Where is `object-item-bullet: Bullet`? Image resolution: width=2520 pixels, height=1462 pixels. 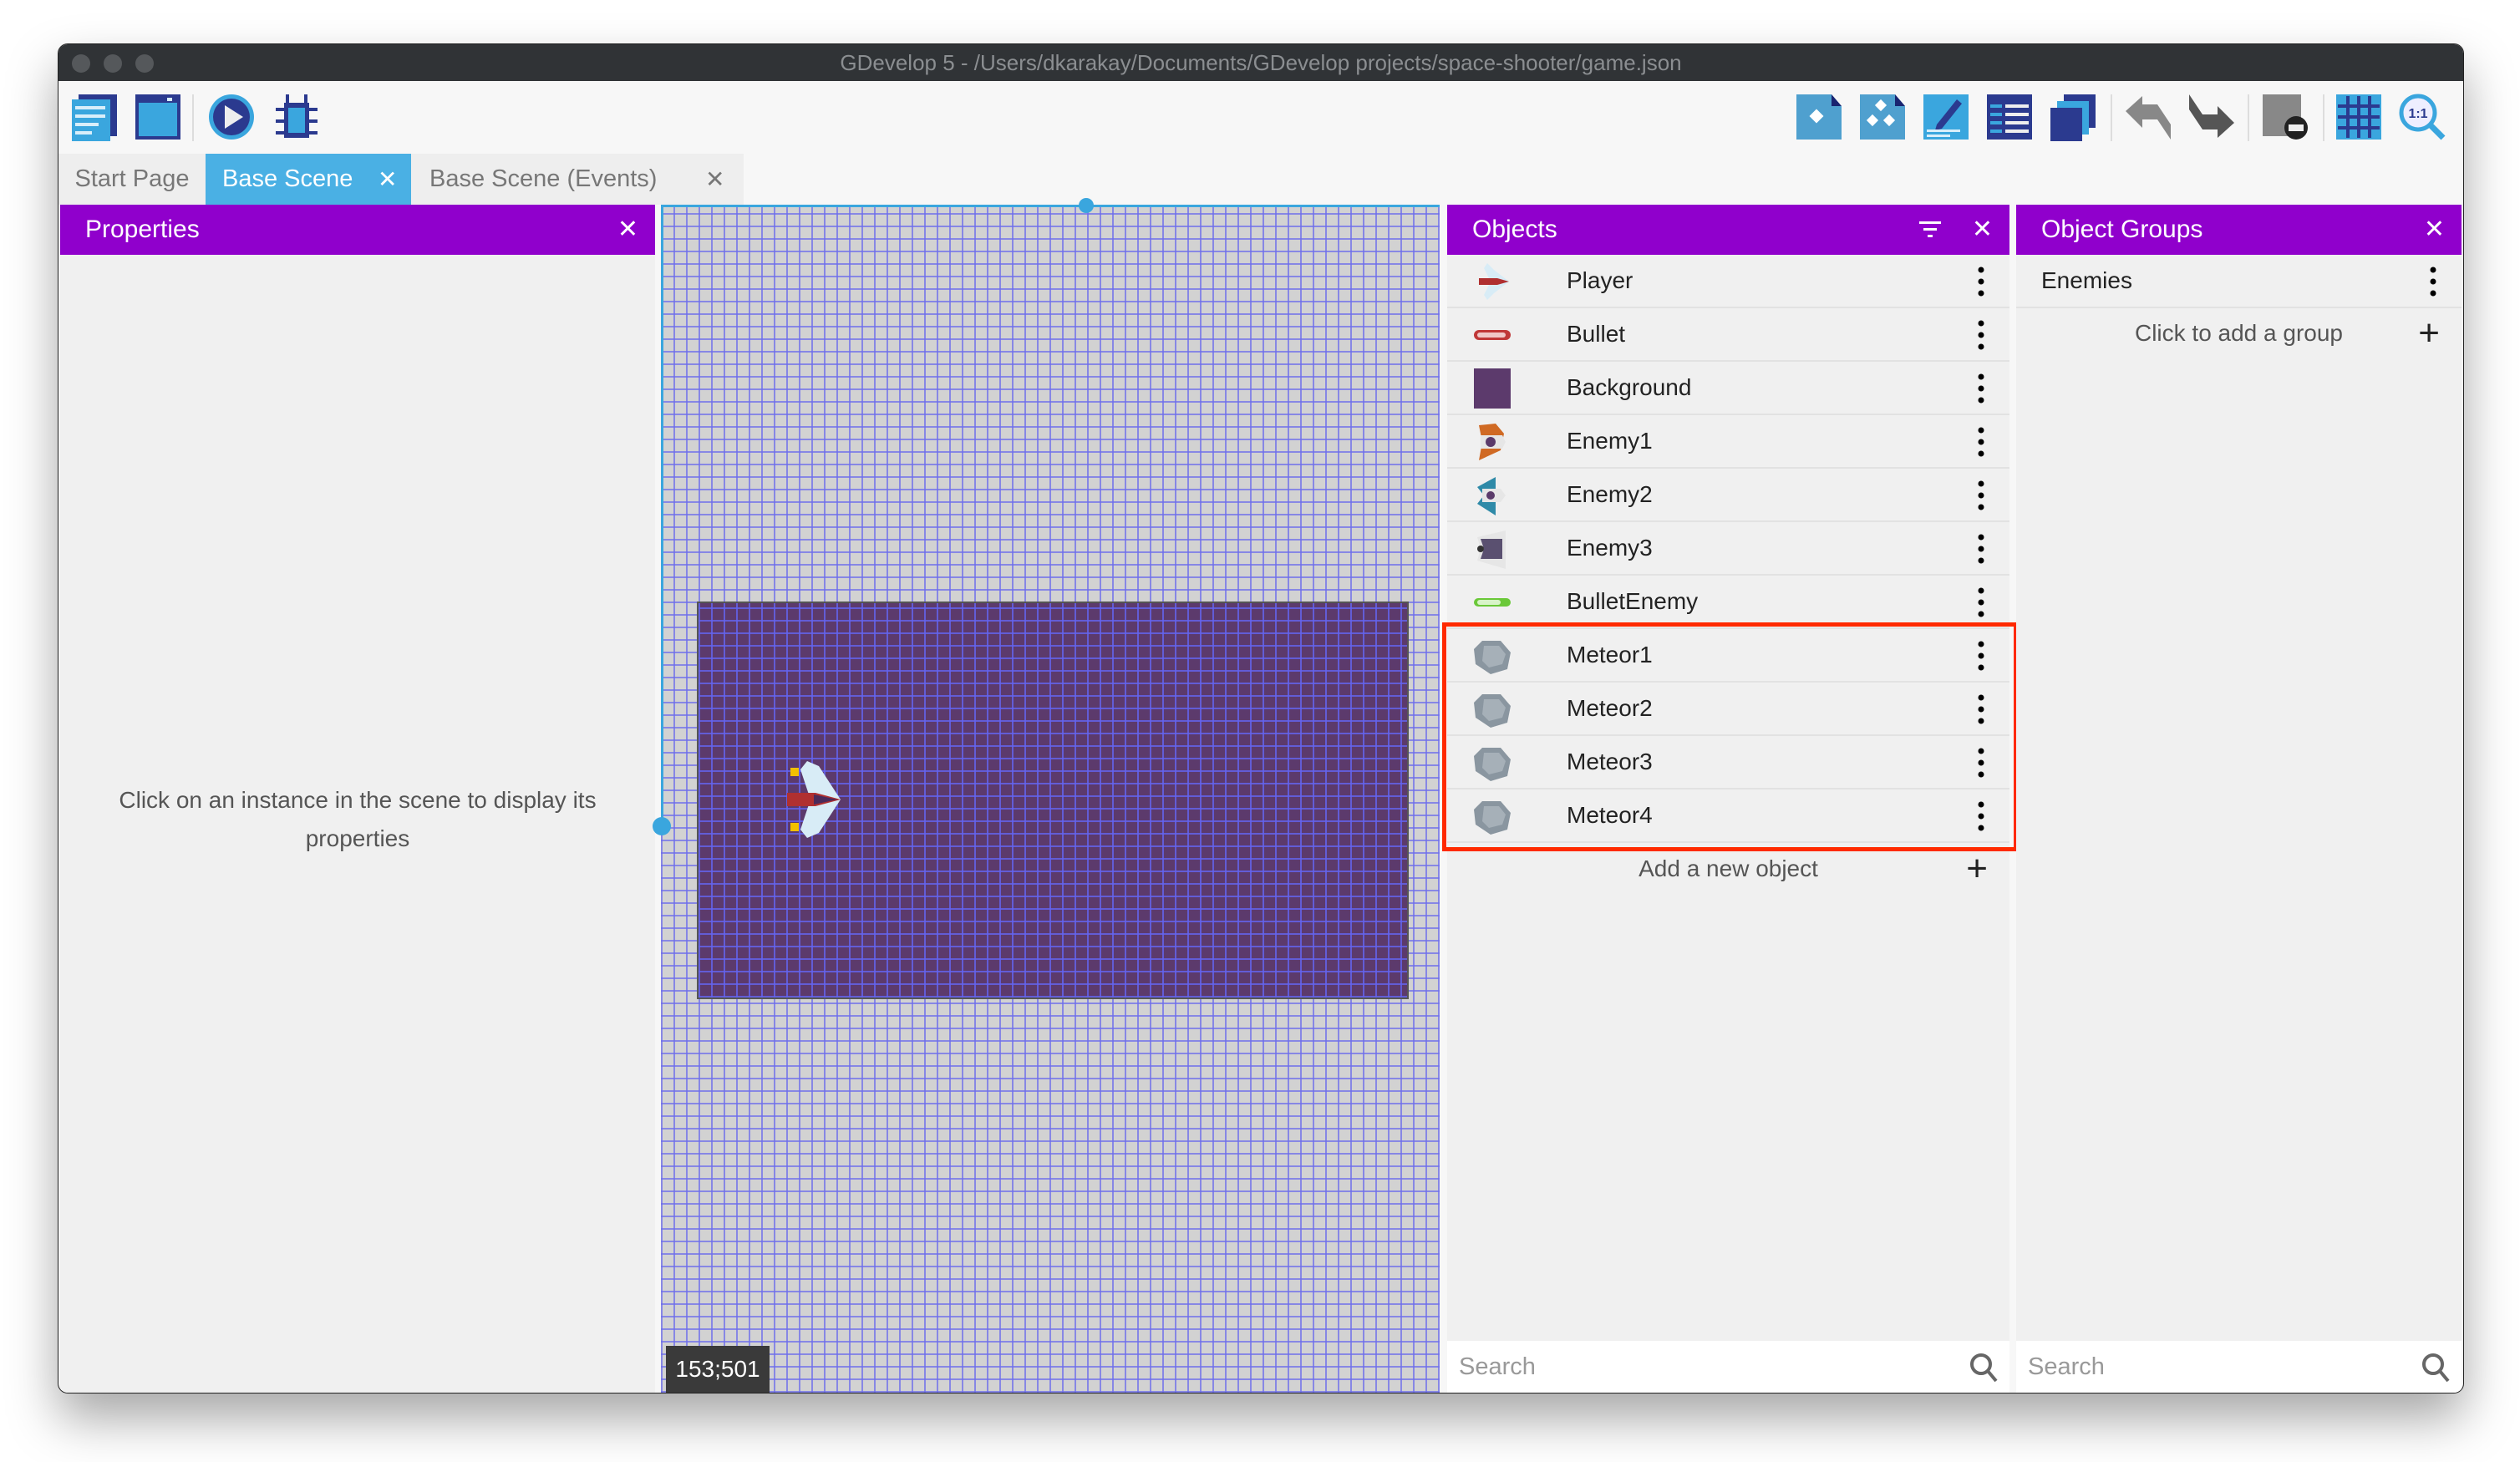 object-item-bullet: Bullet is located at coordinates (1728, 335).